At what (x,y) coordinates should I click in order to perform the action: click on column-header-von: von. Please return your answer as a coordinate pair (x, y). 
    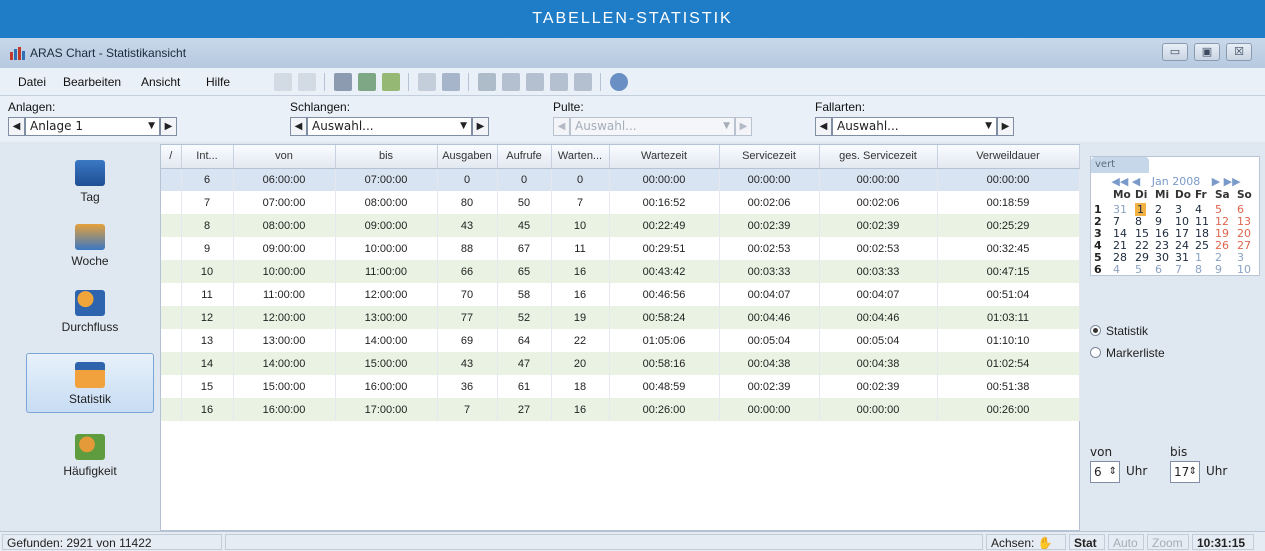
    Looking at the image, I should click on (284, 157).